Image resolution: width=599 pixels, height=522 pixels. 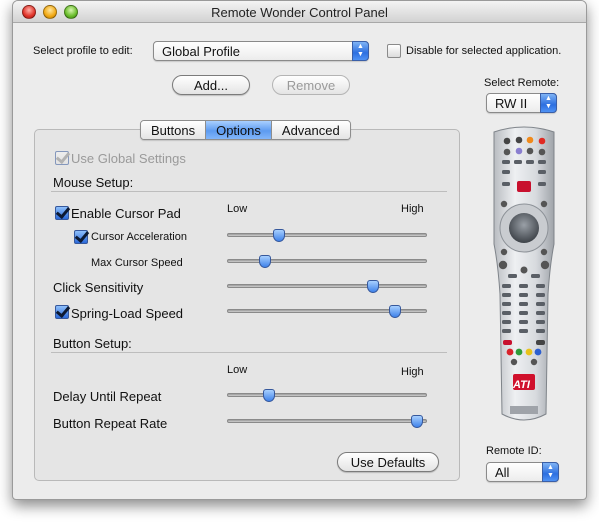 What do you see at coordinates (174, 130) in the screenshot?
I see `tab-buttons: Buttons` at bounding box center [174, 130].